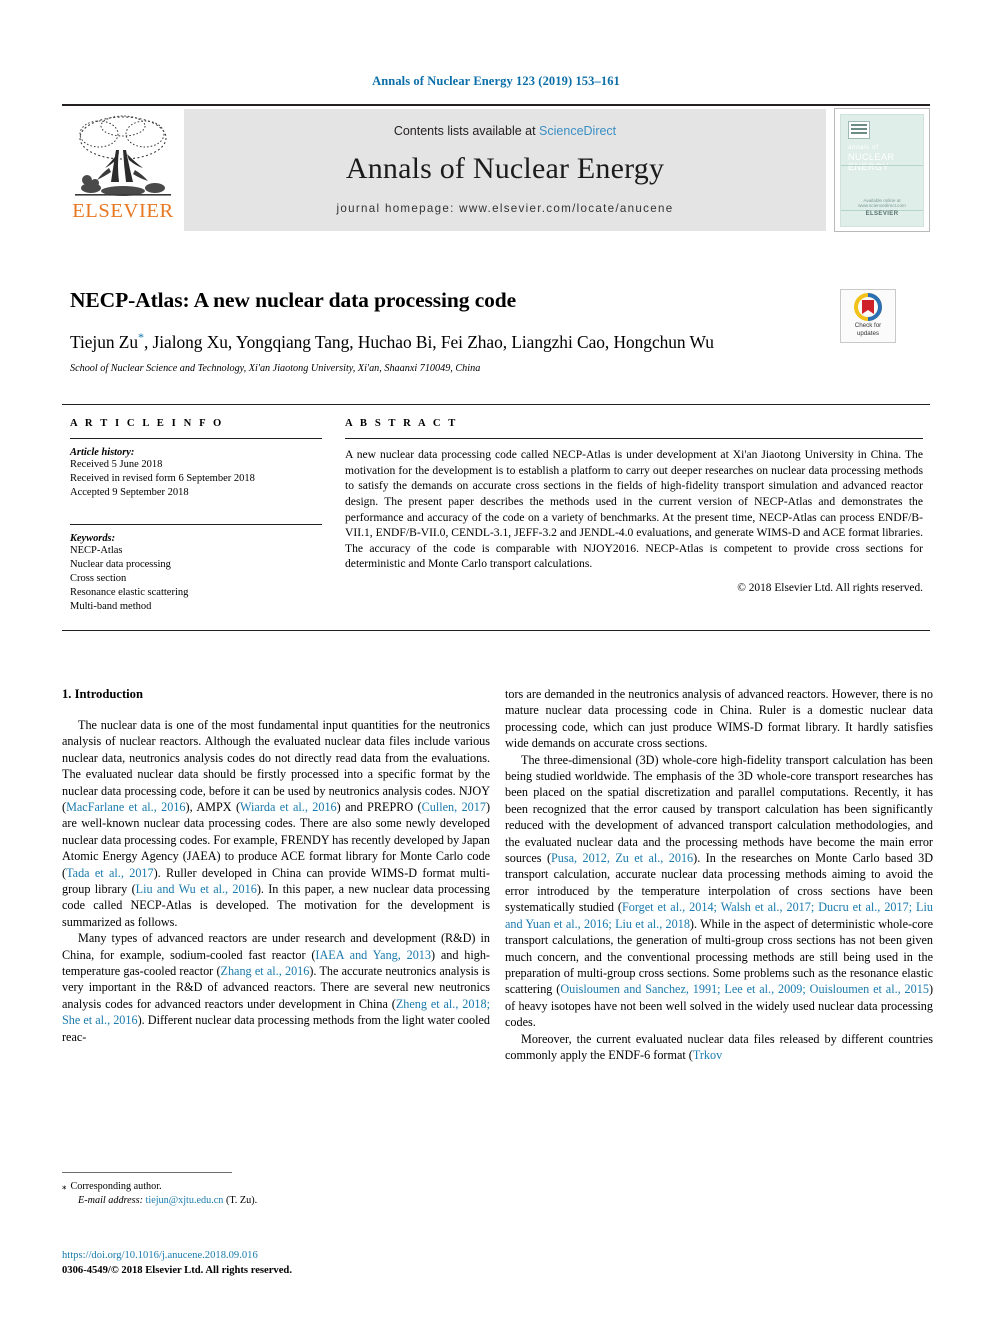 This screenshot has width=992, height=1323. I want to click on asterisk-icon: ⁎, so click(64, 1186).